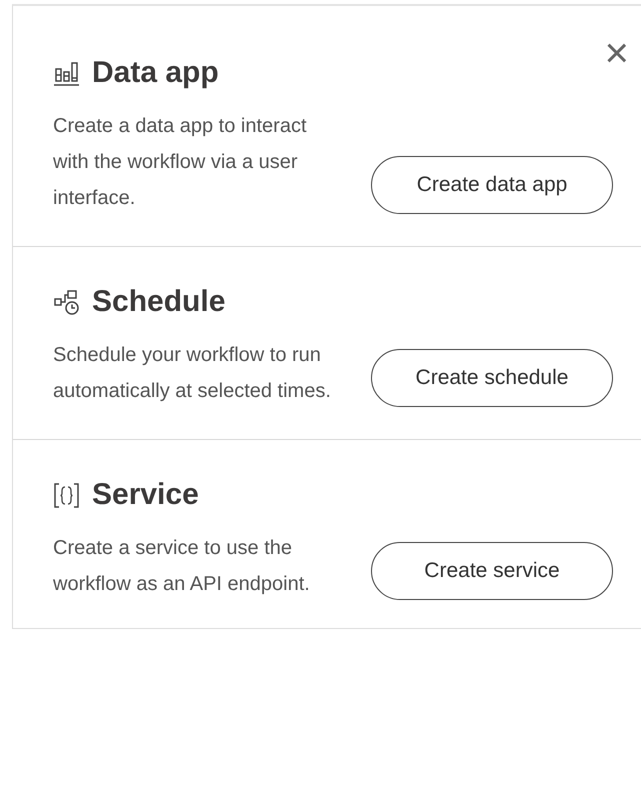 The width and height of the screenshot is (641, 788). What do you see at coordinates (66, 302) in the screenshot?
I see `schedule-icon` at bounding box center [66, 302].